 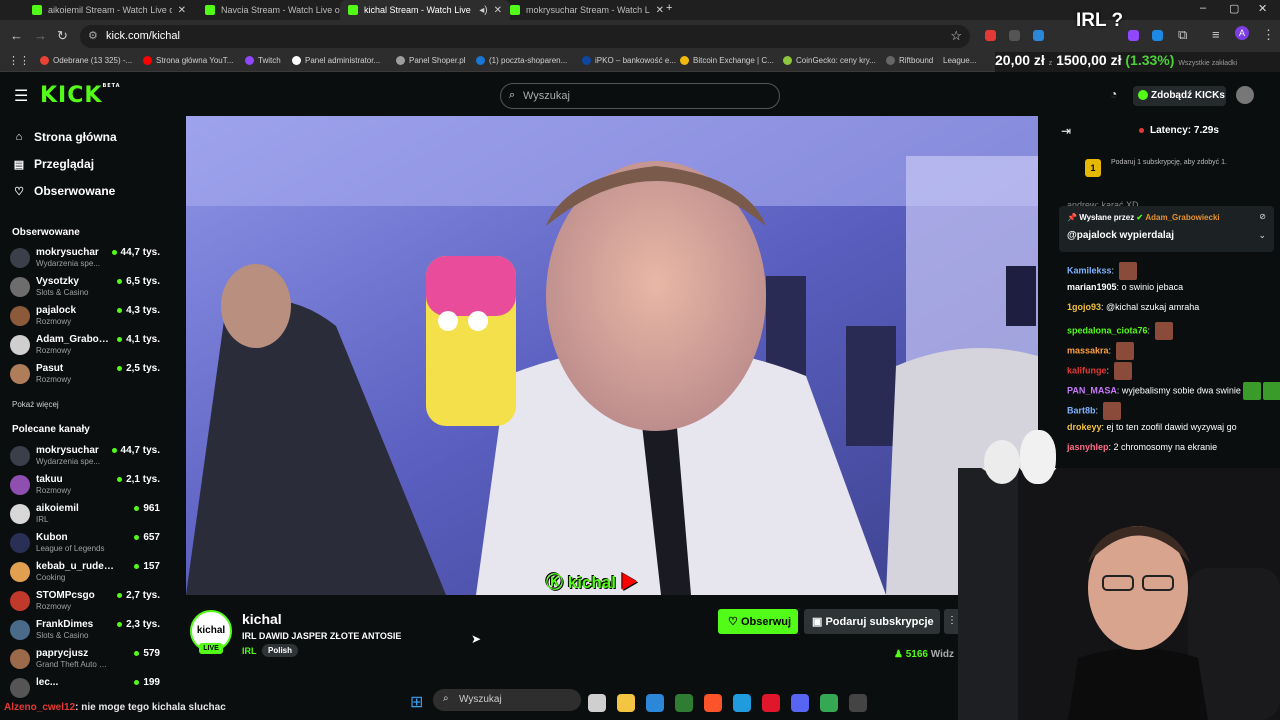 I want to click on channel-item: kebab_u_rudego Cooking 157, so click(x=85, y=572).